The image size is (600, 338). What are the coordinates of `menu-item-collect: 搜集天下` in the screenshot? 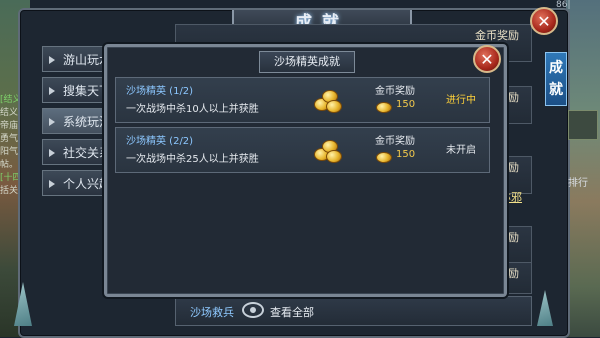 It's located at (75, 90).